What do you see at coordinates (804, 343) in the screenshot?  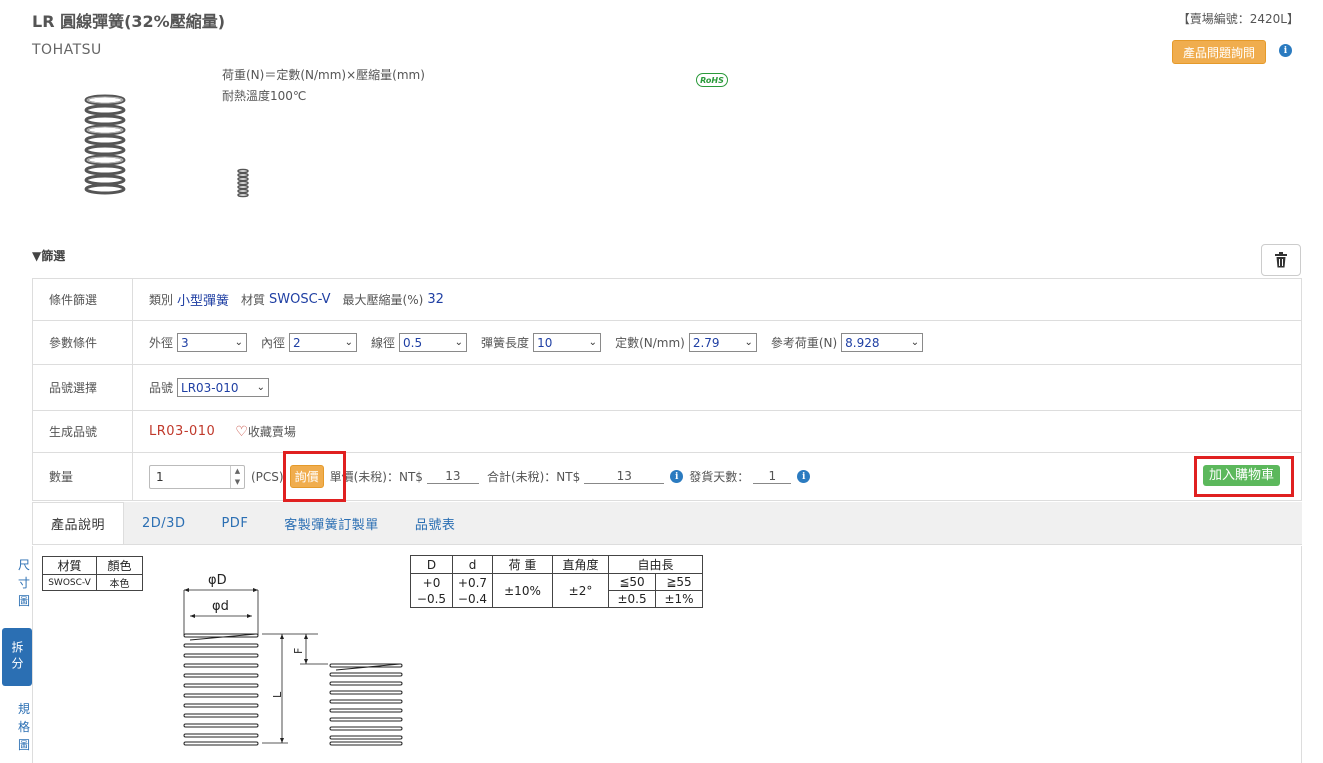 I see `reference-load-label: 參考荷重(N)` at bounding box center [804, 343].